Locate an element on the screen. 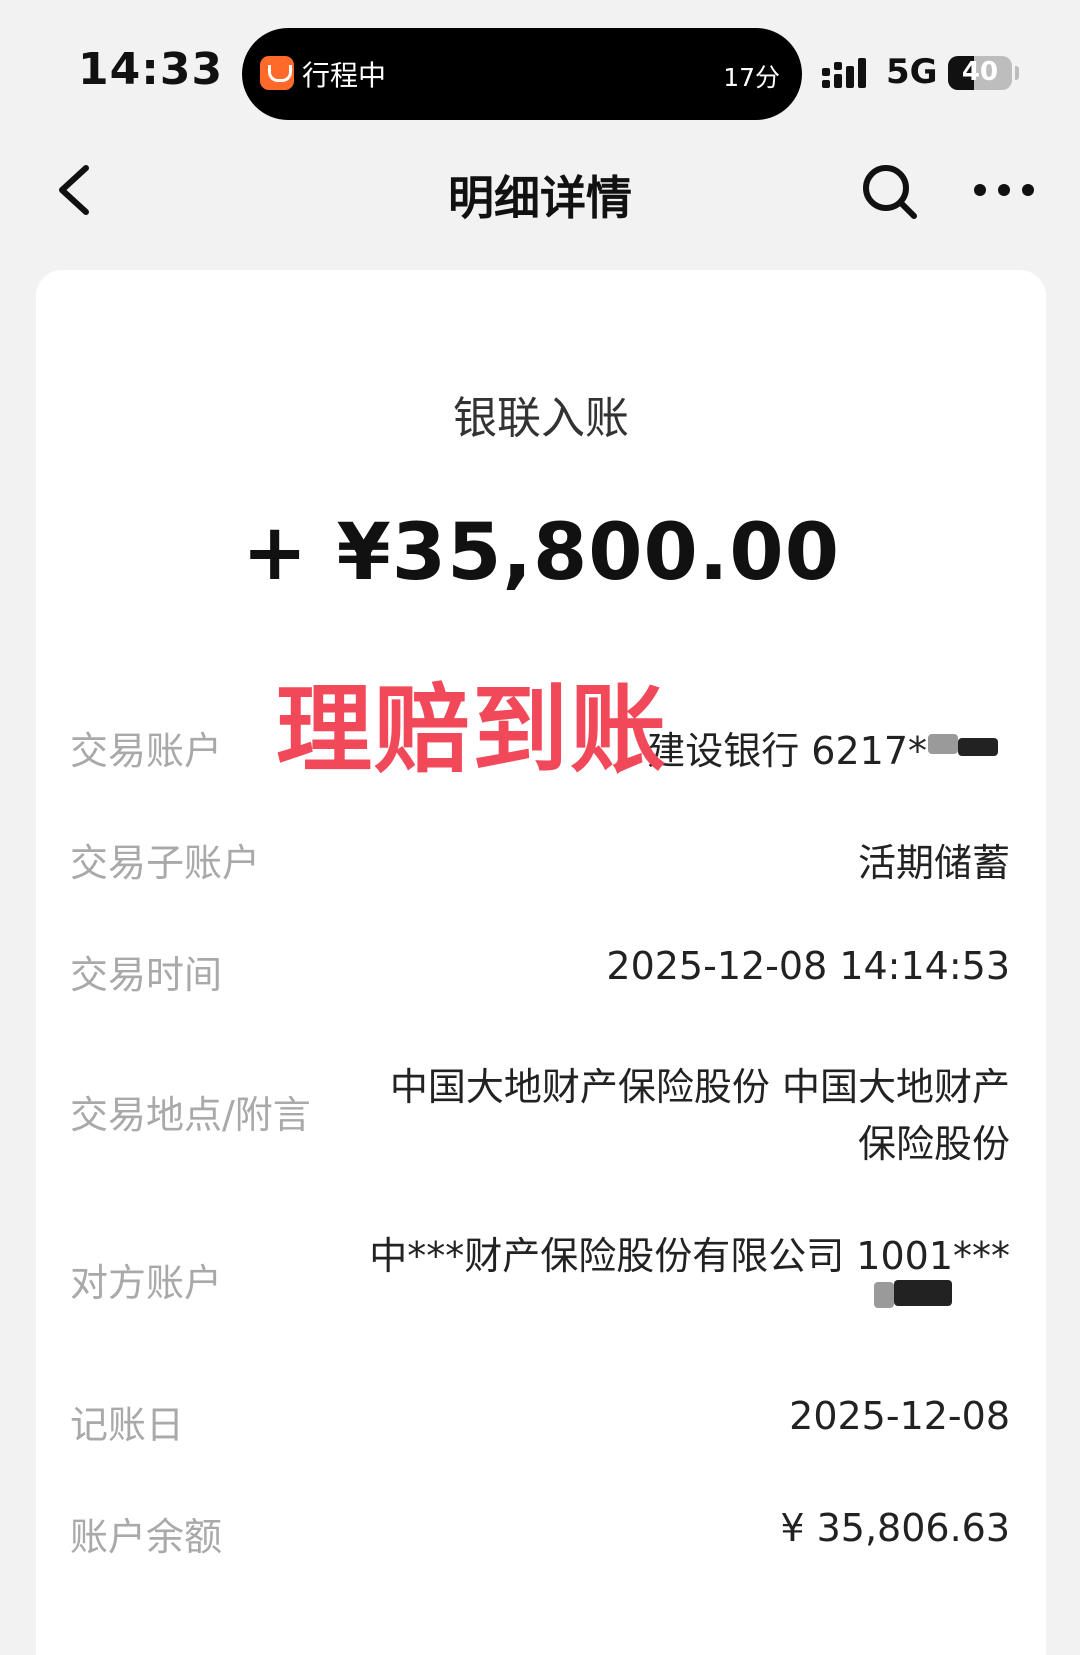 This screenshot has height=1655, width=1080. row-label-account: 交易账户 is located at coordinates (146, 751).